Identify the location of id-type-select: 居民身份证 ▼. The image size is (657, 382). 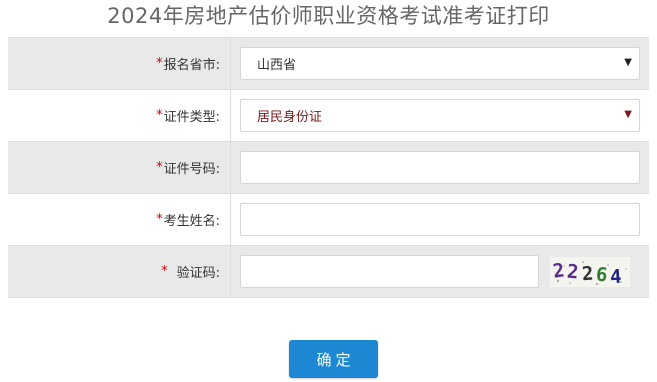
(440, 115).